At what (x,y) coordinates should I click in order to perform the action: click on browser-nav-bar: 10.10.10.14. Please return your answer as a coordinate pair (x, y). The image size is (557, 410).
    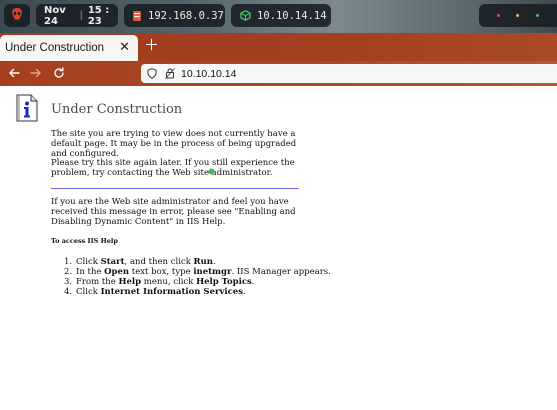
    Looking at the image, I should click on (278, 73).